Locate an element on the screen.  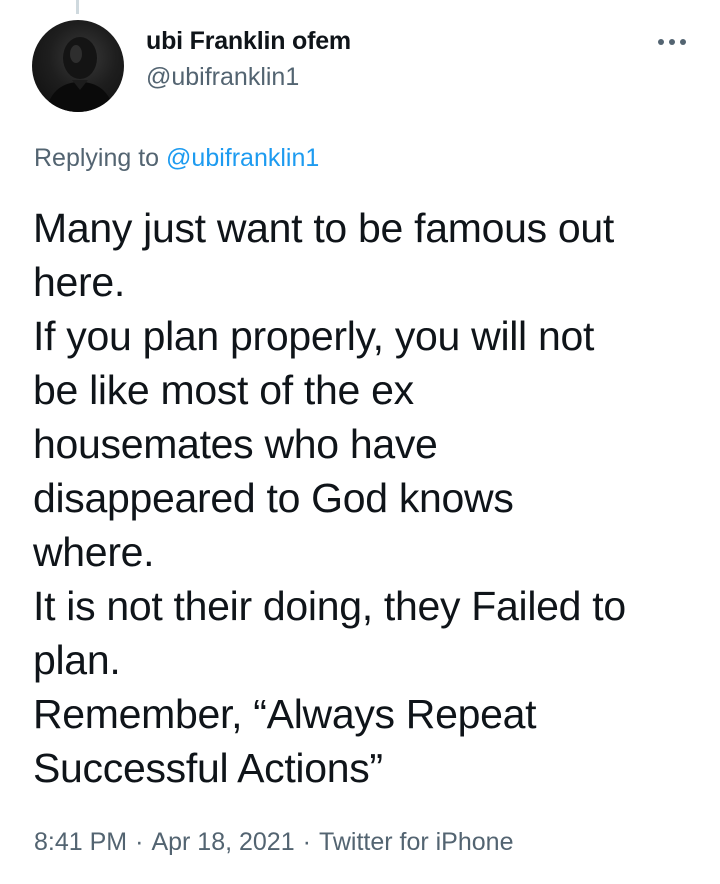
thread-connector-line is located at coordinates (77, 7).